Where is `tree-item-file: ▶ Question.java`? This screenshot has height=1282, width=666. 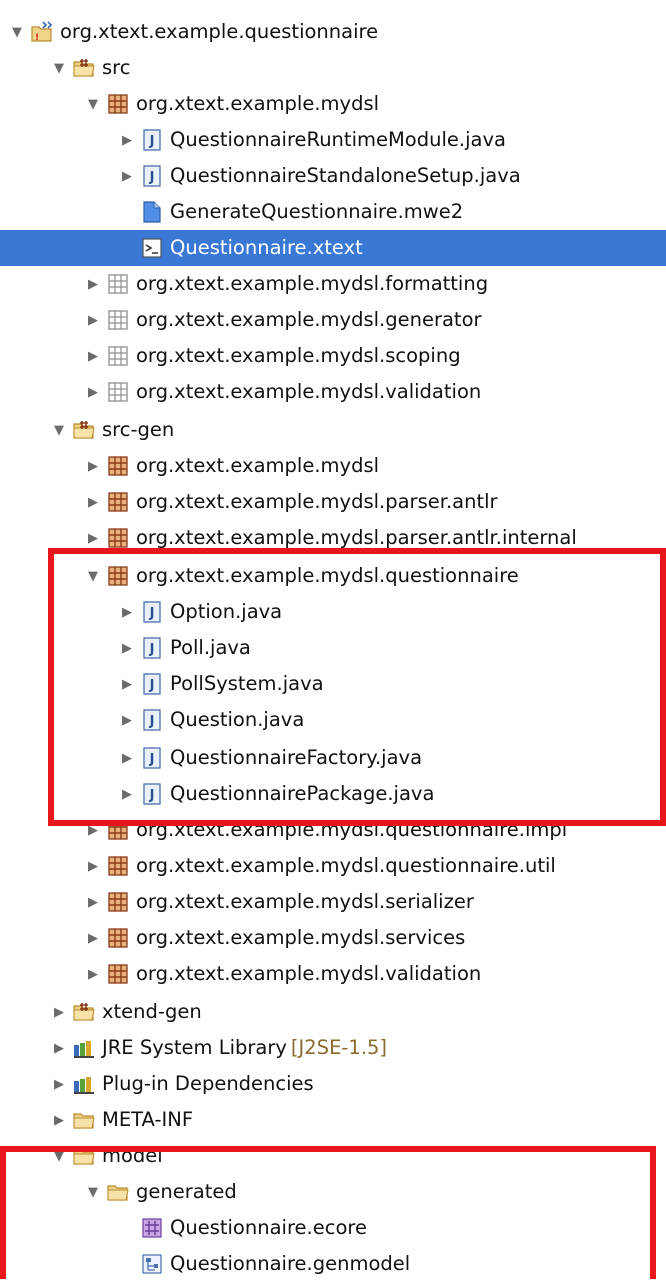
tree-item-file: ▶ Question.java is located at coordinates (392, 720).